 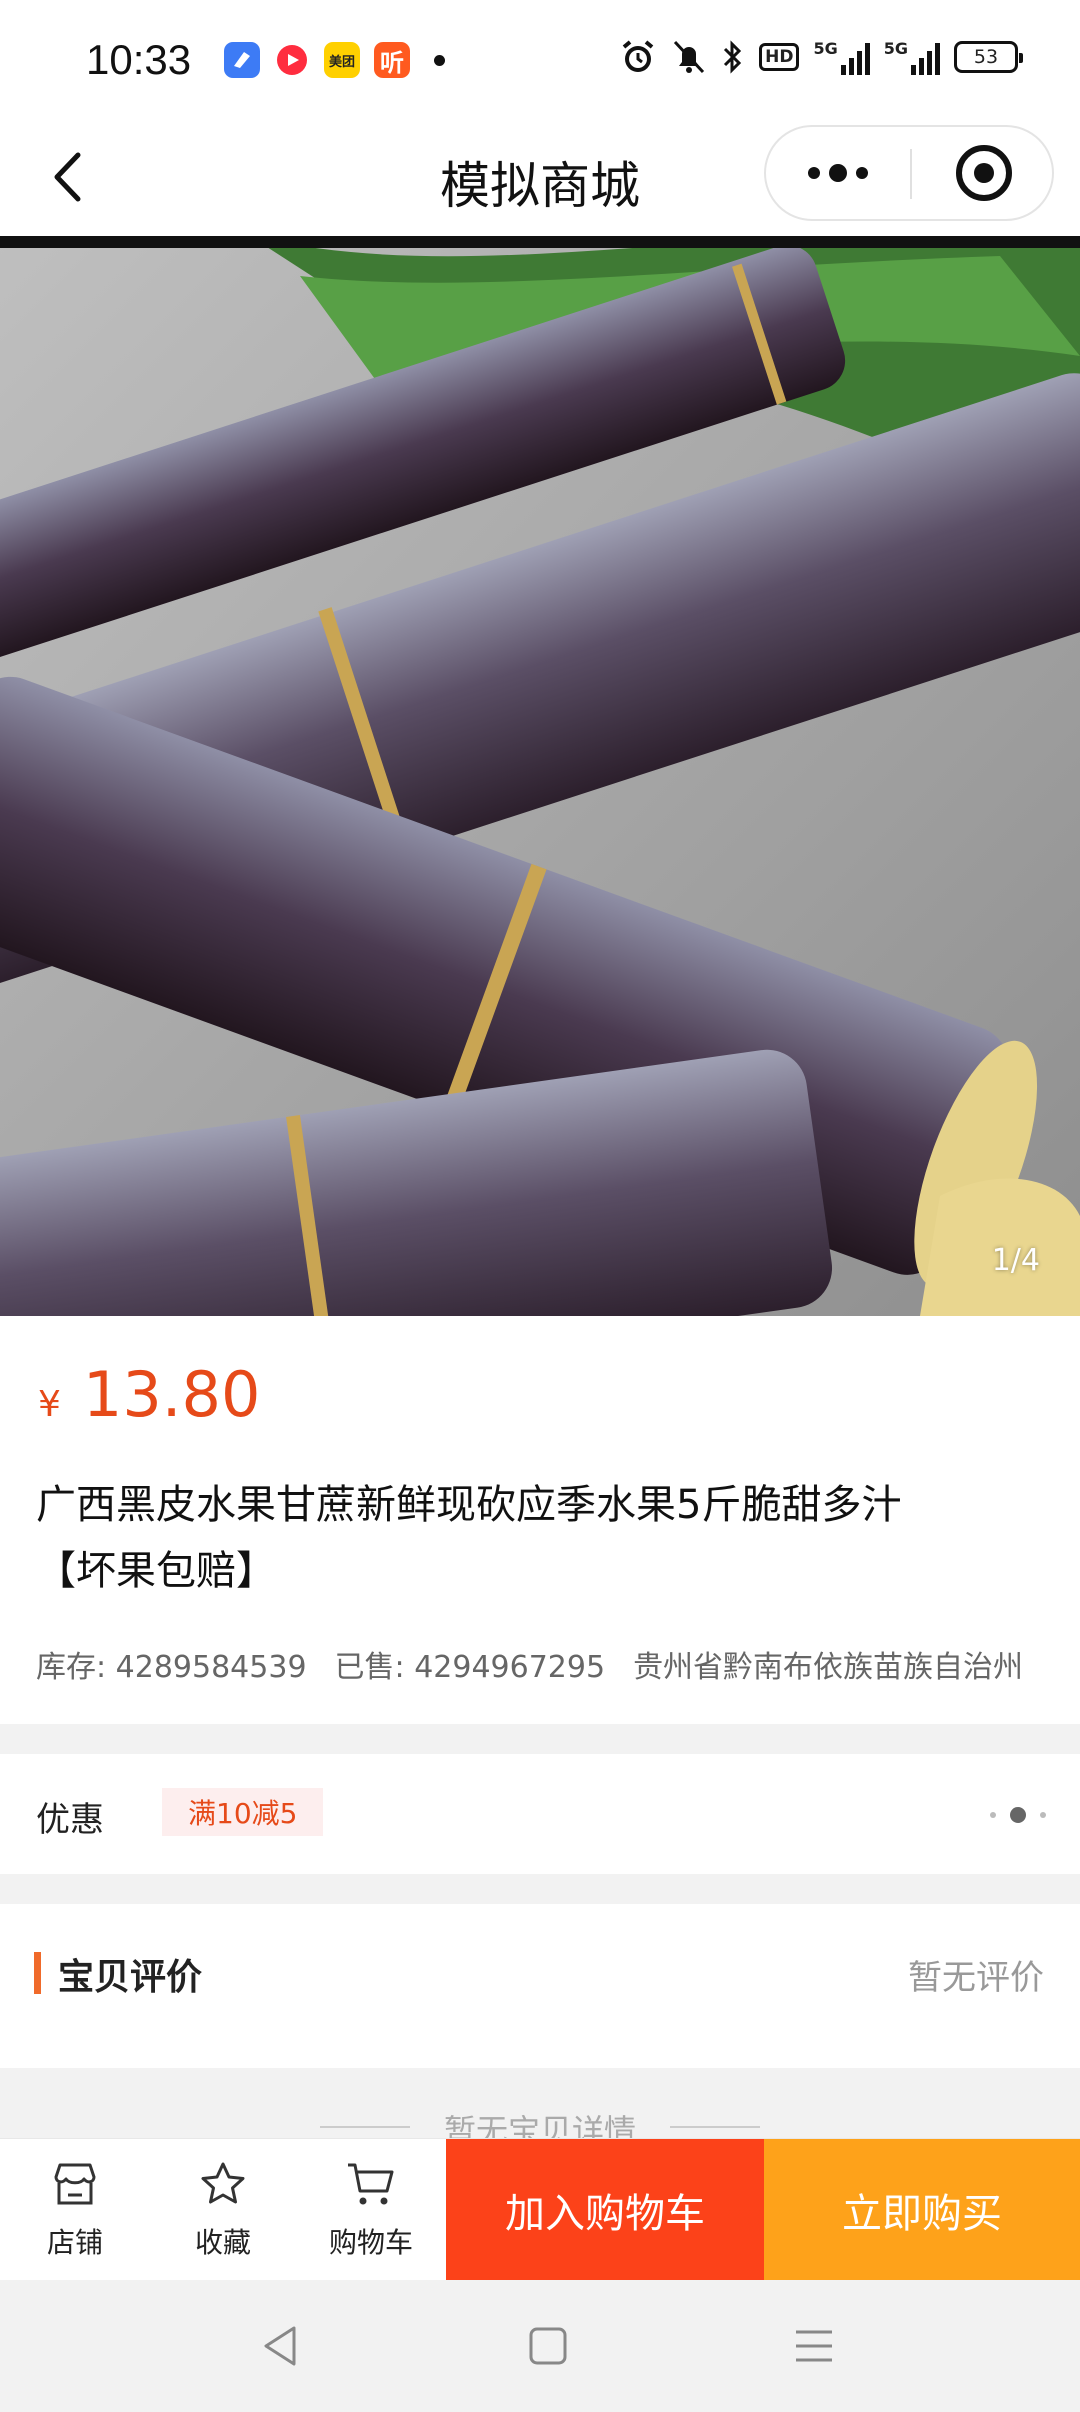 What do you see at coordinates (828, 1667) in the screenshot?
I see `ship-from-location: 贵州省黔南布依族苗族自治州` at bounding box center [828, 1667].